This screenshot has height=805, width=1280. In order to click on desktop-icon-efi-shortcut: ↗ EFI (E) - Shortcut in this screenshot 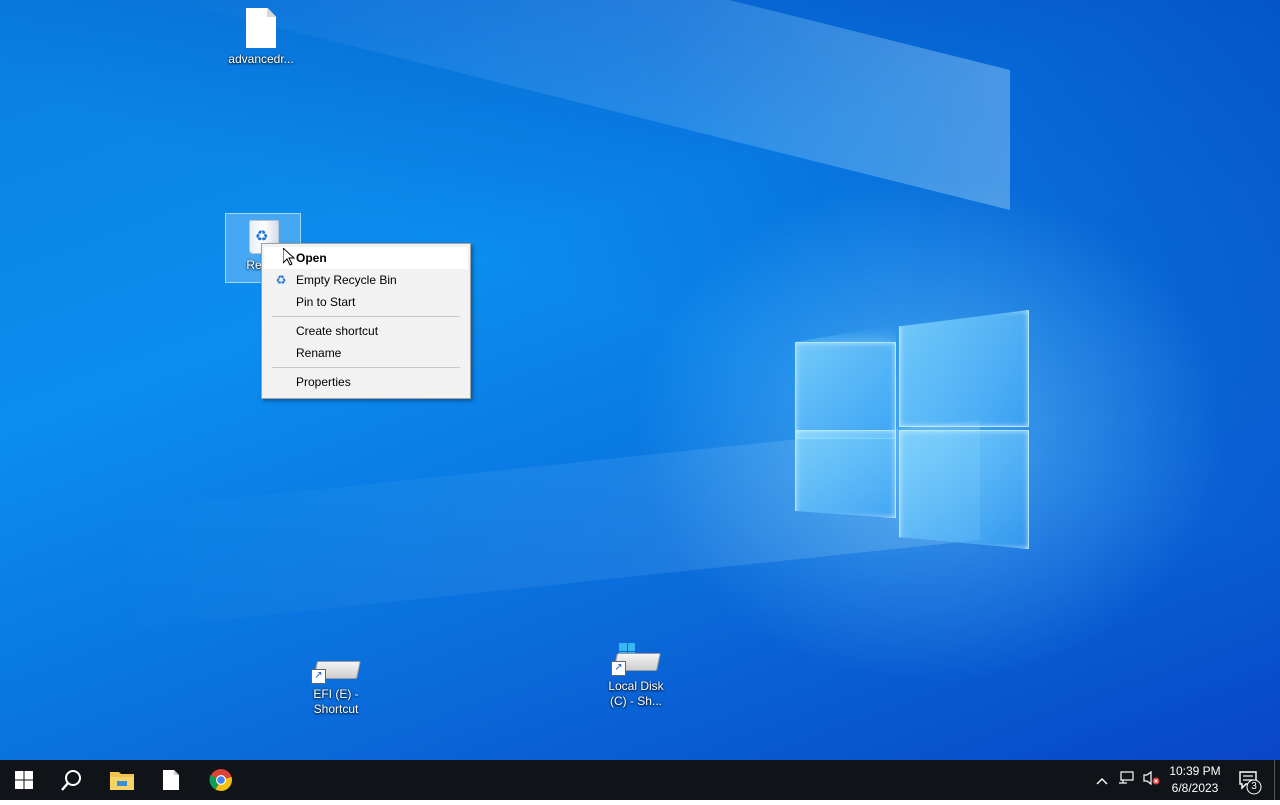, I will do `click(336, 684)`.